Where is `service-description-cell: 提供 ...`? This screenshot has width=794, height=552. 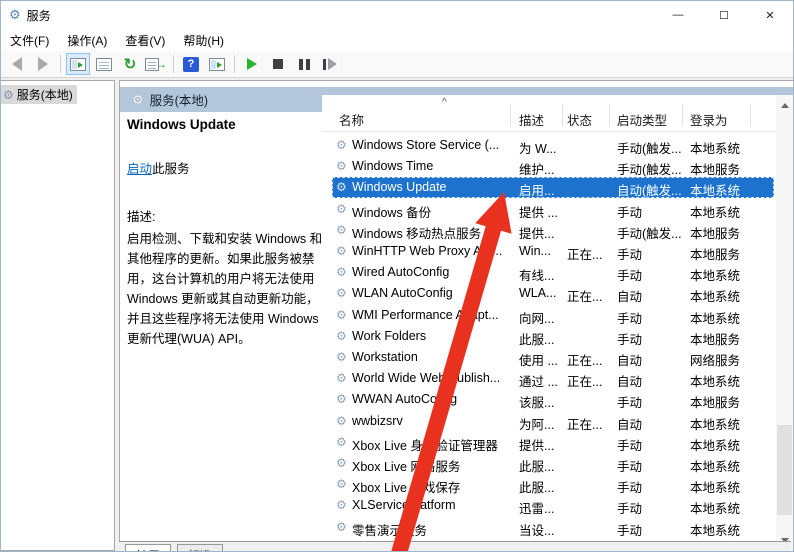 service-description-cell: 提供 ... is located at coordinates (538, 212).